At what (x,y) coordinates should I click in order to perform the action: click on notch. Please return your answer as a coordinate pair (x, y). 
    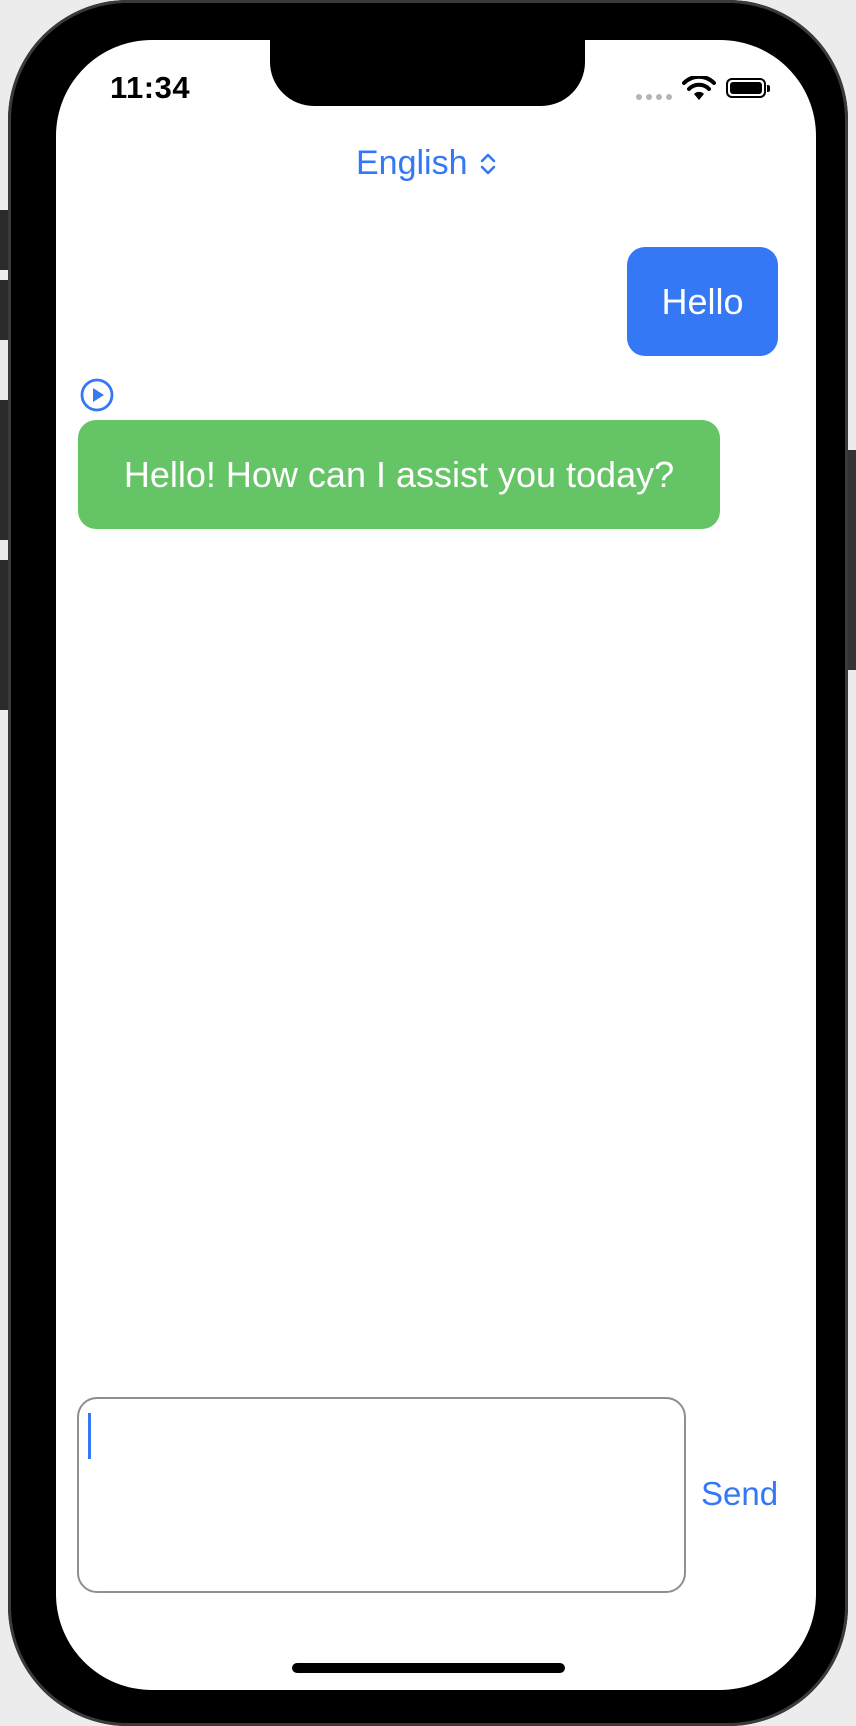
    Looking at the image, I should click on (427, 73).